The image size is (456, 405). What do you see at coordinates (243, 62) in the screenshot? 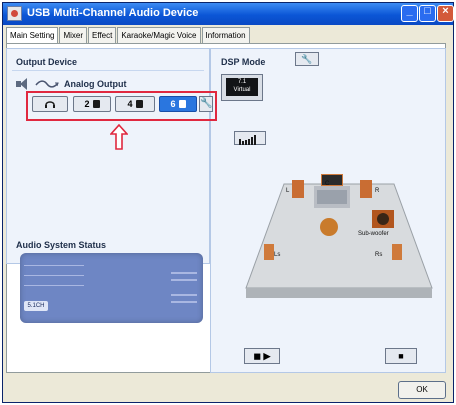
I see `dsp-mode-title: DSP Mode` at bounding box center [243, 62].